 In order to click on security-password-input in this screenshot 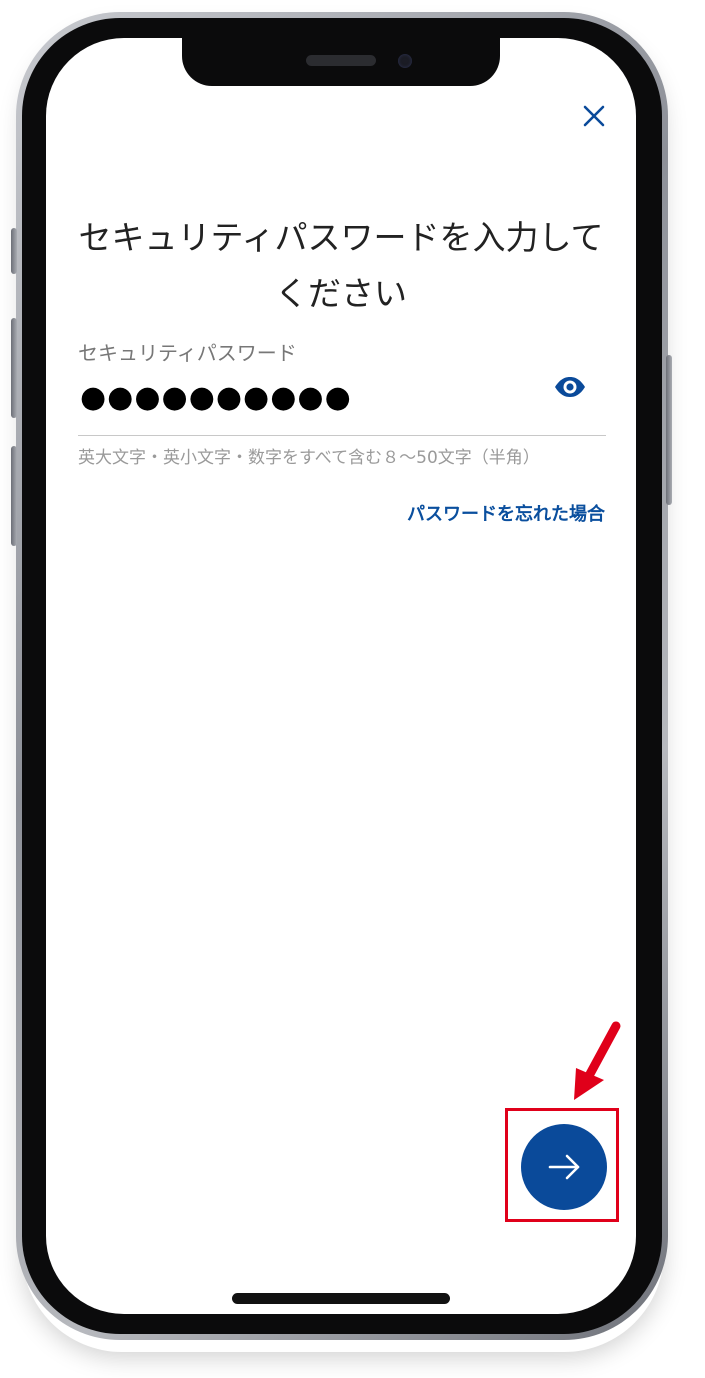, I will do `click(308, 398)`.